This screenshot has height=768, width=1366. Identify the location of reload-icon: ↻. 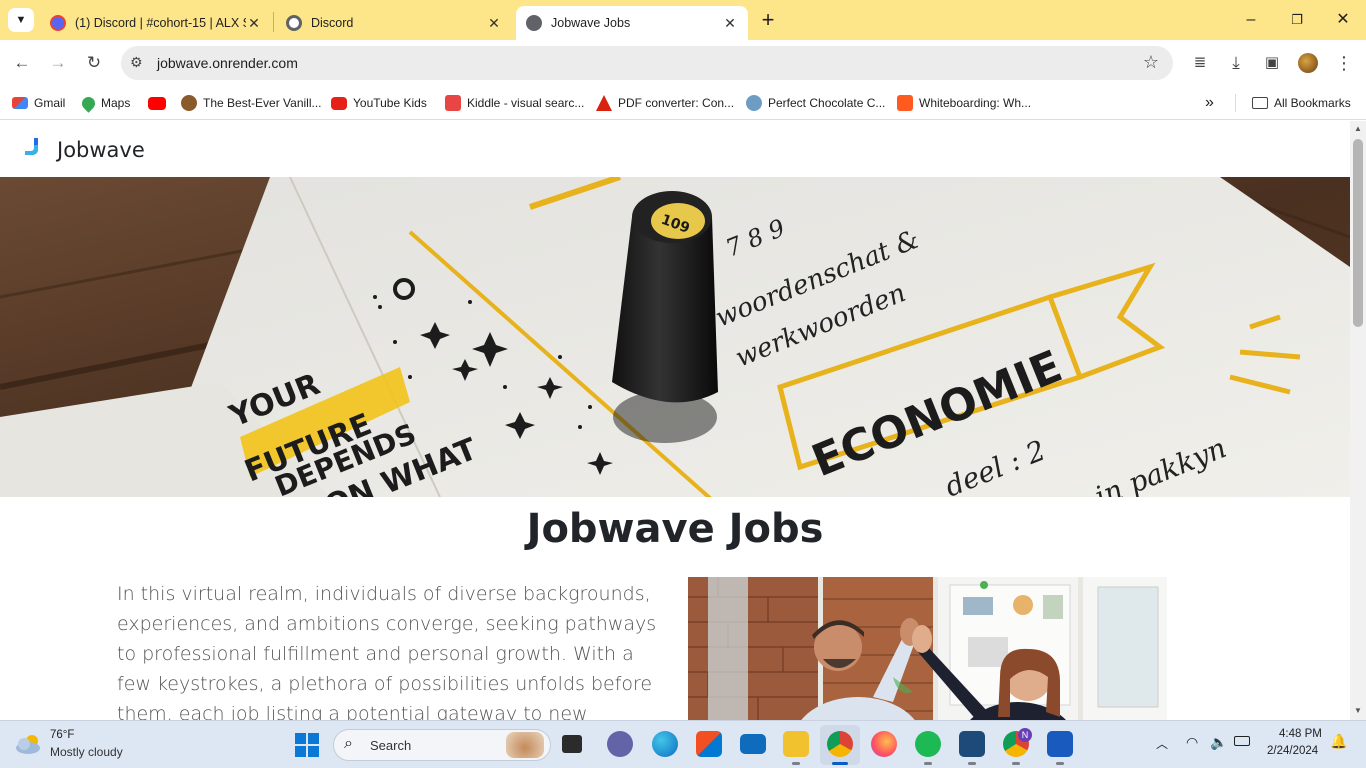
(94, 63).